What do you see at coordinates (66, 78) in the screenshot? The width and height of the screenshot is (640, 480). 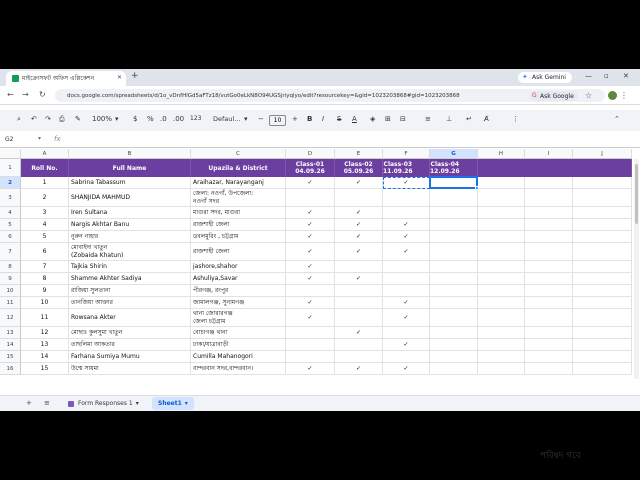 I see `browser-tab: মাইক্রোসফট অফিস এপ্লিকেশন ✕` at bounding box center [66, 78].